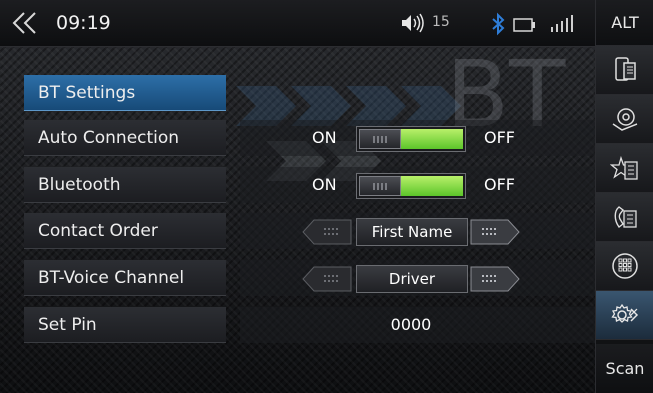  What do you see at coordinates (412, 279) in the screenshot?
I see `voice-channel-value: Driver` at bounding box center [412, 279].